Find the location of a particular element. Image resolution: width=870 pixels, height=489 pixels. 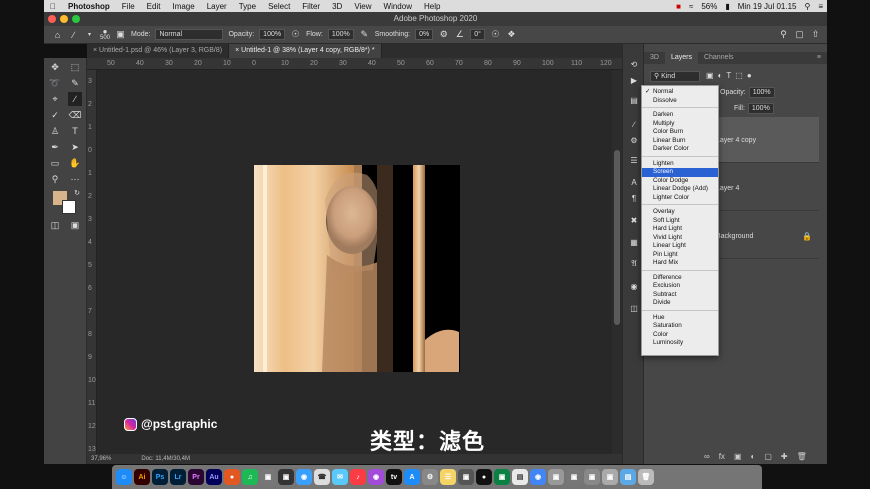

tab-3d: 3D is located at coordinates (654, 58).